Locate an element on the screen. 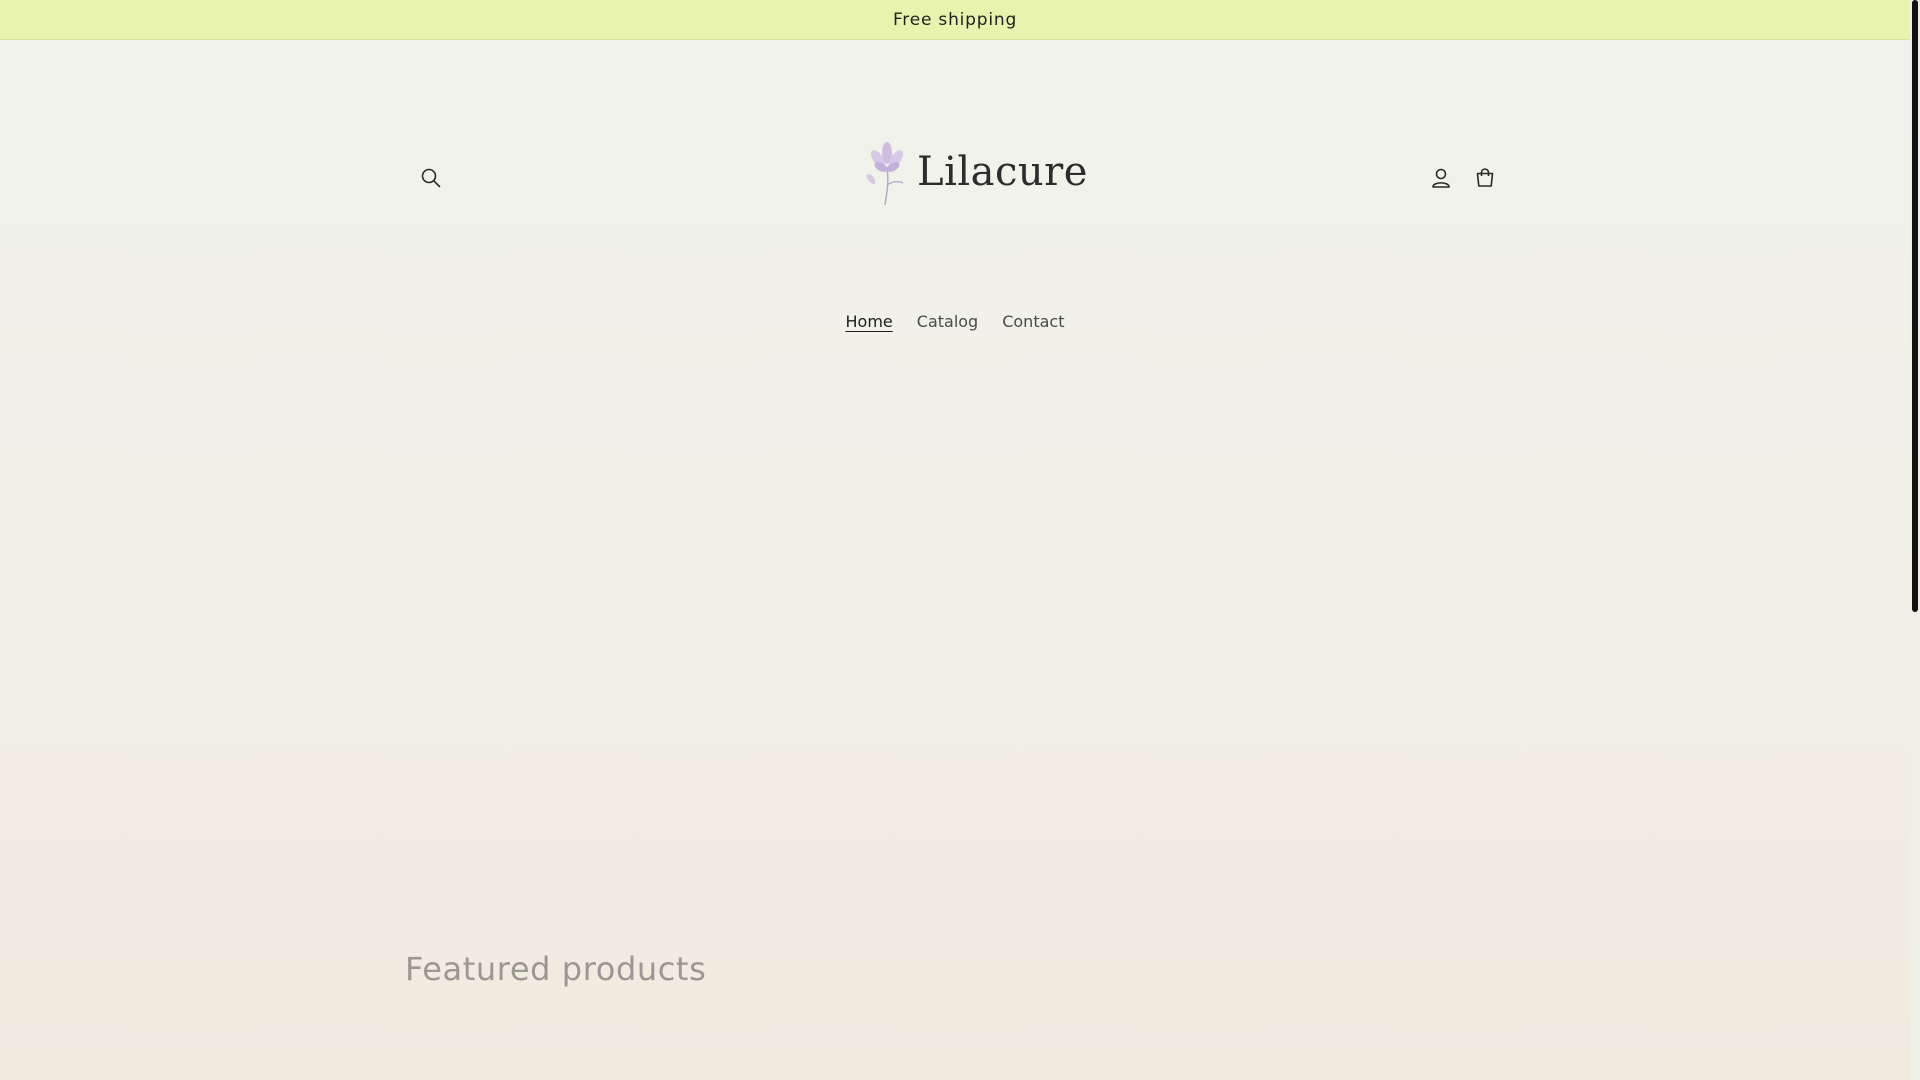 The height and width of the screenshot is (1080, 1920). logo-text: Lilacure is located at coordinates (1002, 172).